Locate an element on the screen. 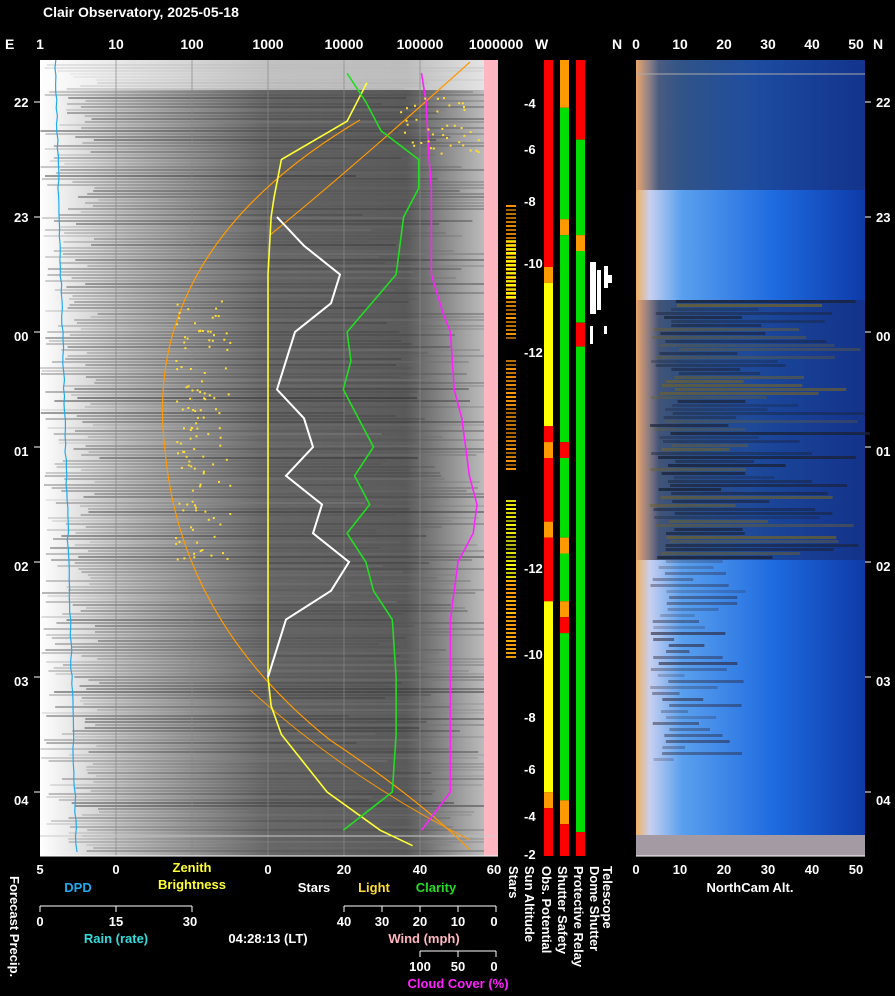 This screenshot has height=996, width=895. time-tick: 04 is located at coordinates (21, 800).